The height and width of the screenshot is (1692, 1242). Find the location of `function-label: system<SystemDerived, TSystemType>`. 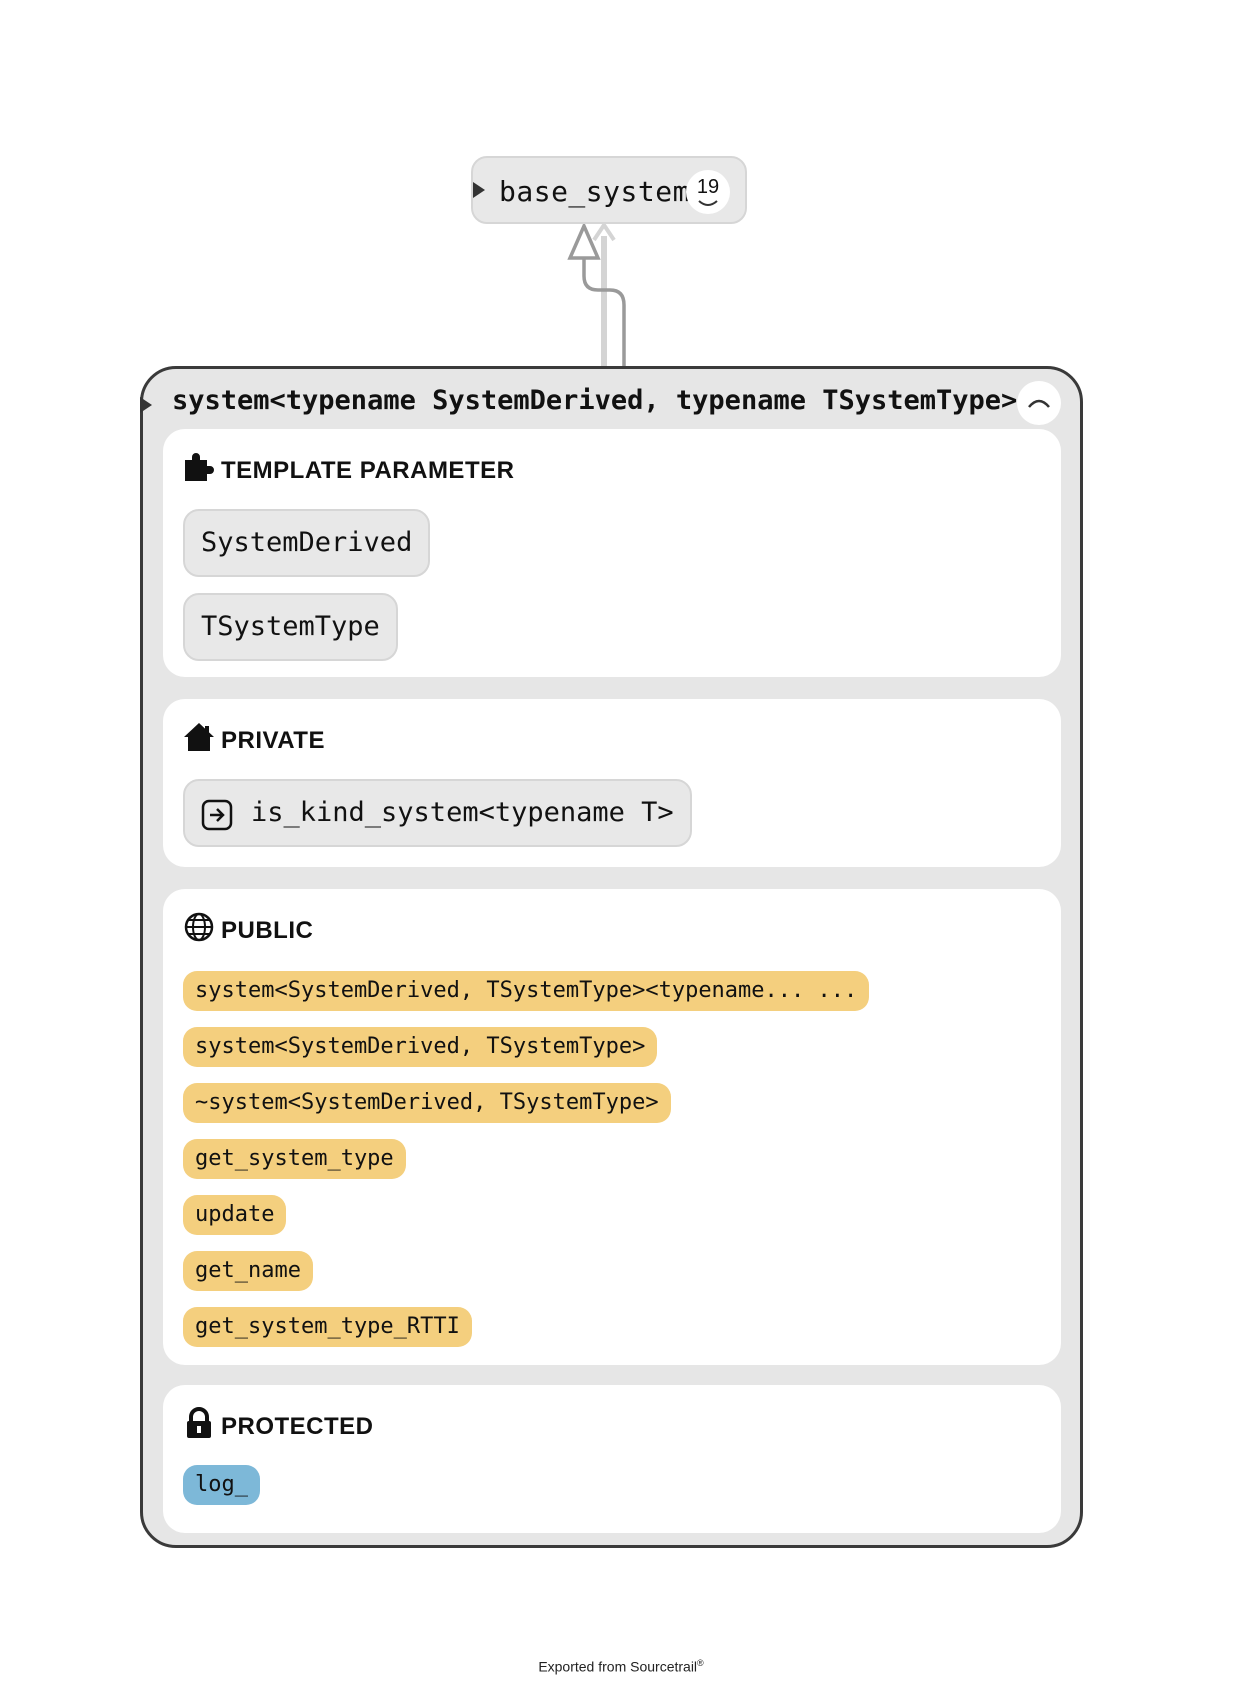

function-label: system<SystemDerived, TSystemType> is located at coordinates (420, 1046).